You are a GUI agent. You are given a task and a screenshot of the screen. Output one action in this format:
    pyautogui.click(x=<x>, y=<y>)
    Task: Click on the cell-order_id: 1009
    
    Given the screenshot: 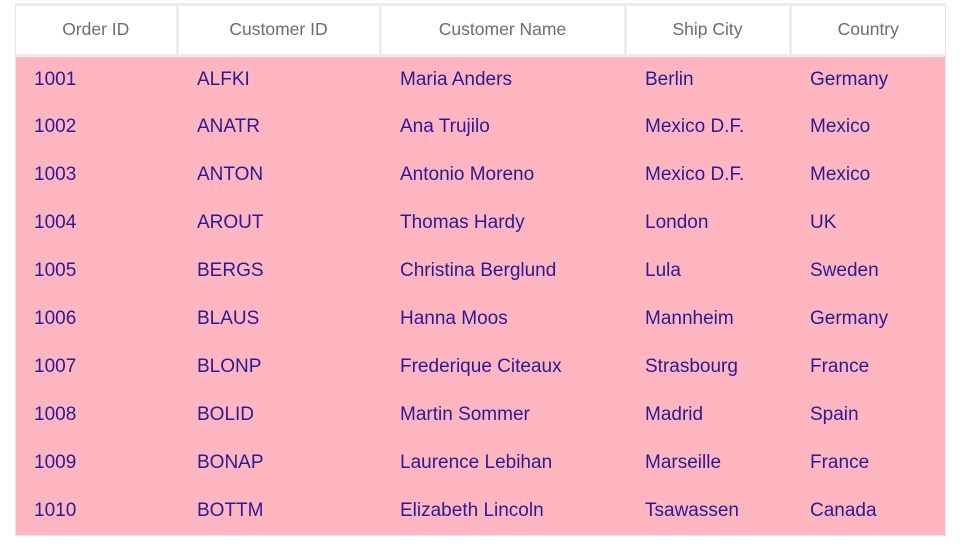 What is the action you would take?
    pyautogui.click(x=96, y=463)
    